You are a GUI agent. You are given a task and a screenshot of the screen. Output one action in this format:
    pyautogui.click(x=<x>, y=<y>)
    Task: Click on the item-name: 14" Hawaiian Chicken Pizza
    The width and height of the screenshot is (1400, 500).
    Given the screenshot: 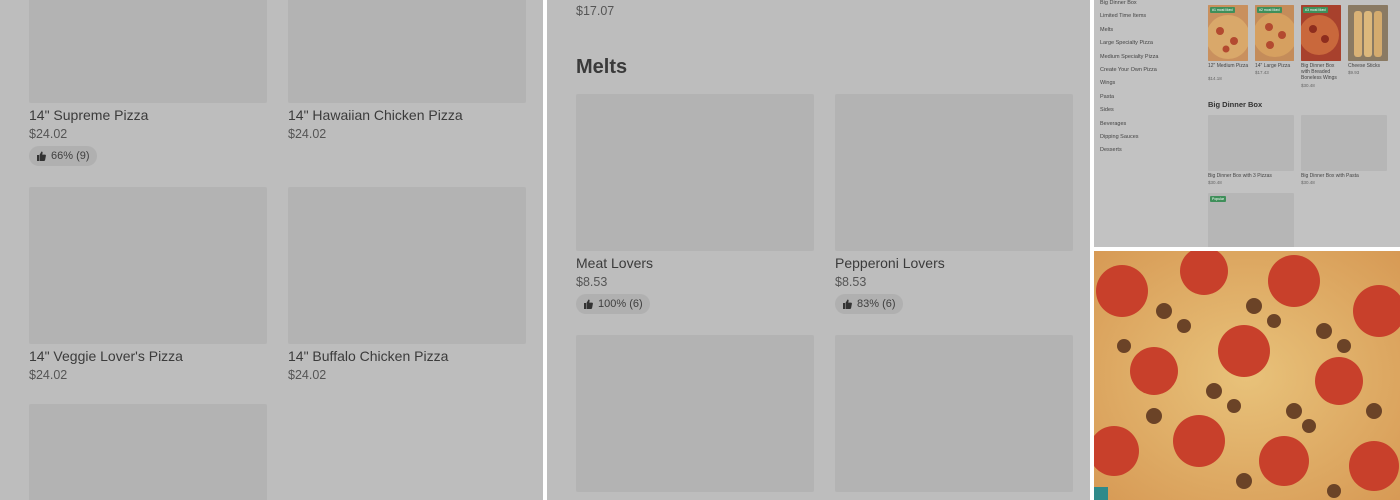 What is the action you would take?
    pyautogui.click(x=375, y=115)
    